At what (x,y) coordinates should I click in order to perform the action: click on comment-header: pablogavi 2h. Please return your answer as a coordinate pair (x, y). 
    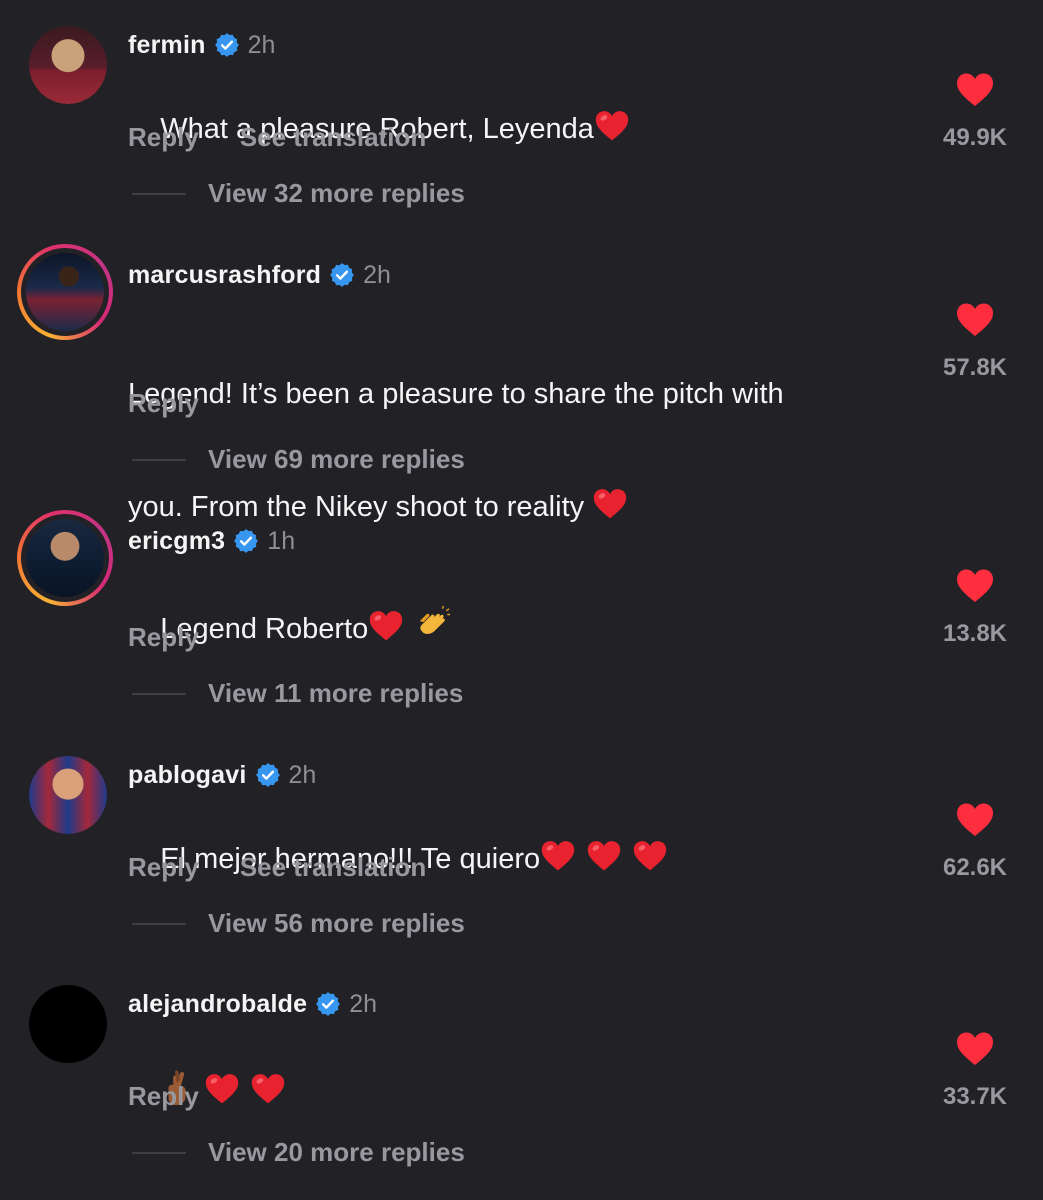
    Looking at the image, I should click on (222, 775).